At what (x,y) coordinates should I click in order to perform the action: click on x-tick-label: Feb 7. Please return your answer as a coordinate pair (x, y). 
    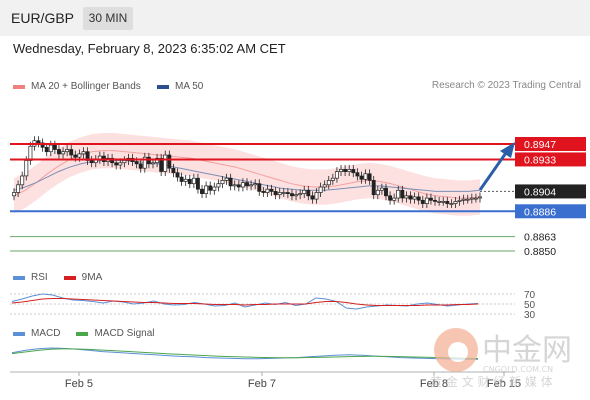
    Looking at the image, I should click on (262, 384).